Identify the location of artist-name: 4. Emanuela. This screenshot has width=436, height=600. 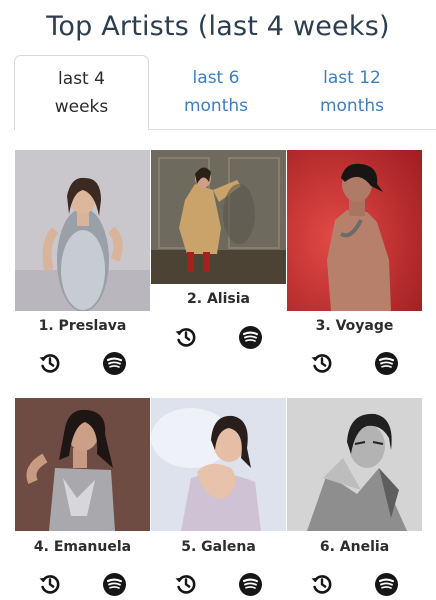
(82, 547).